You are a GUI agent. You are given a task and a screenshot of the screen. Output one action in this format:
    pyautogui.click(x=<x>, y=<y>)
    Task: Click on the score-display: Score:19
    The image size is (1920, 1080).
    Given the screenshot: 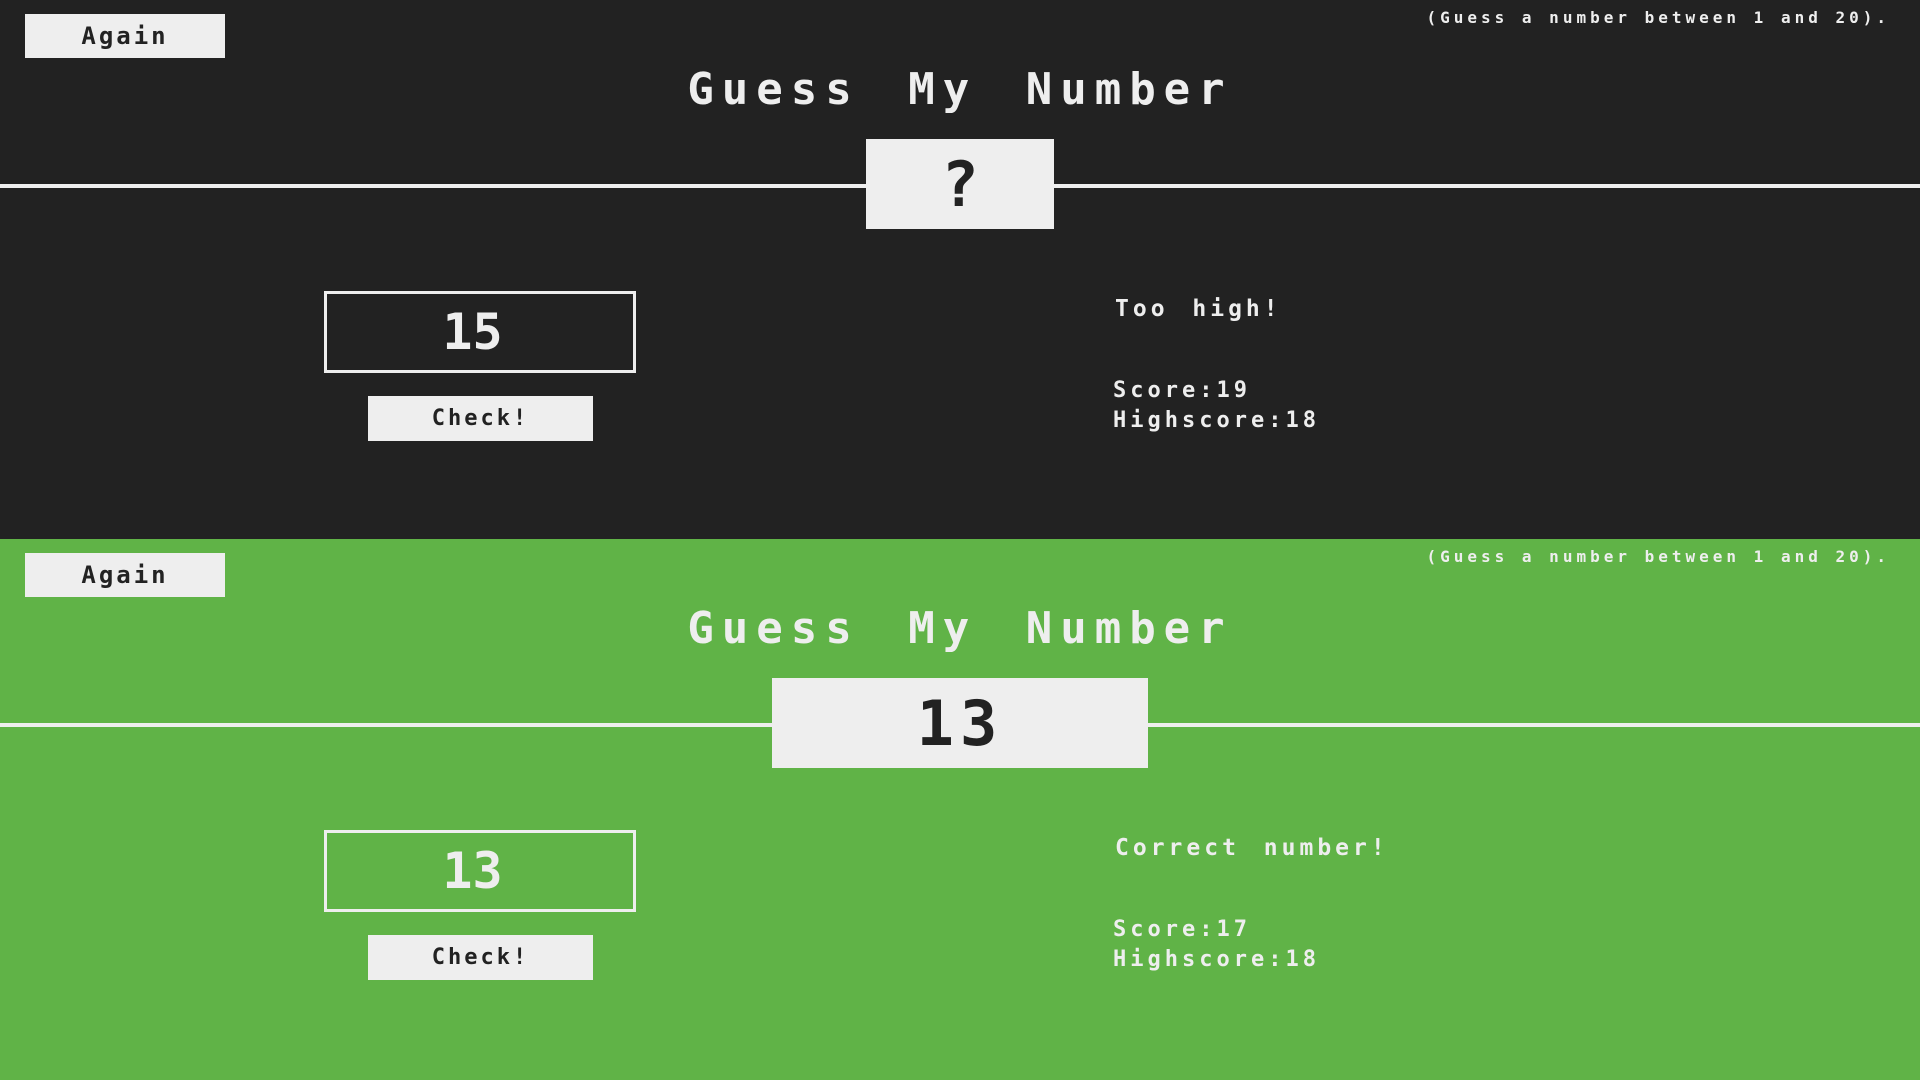 What is the action you would take?
    pyautogui.click(x=1182, y=390)
    